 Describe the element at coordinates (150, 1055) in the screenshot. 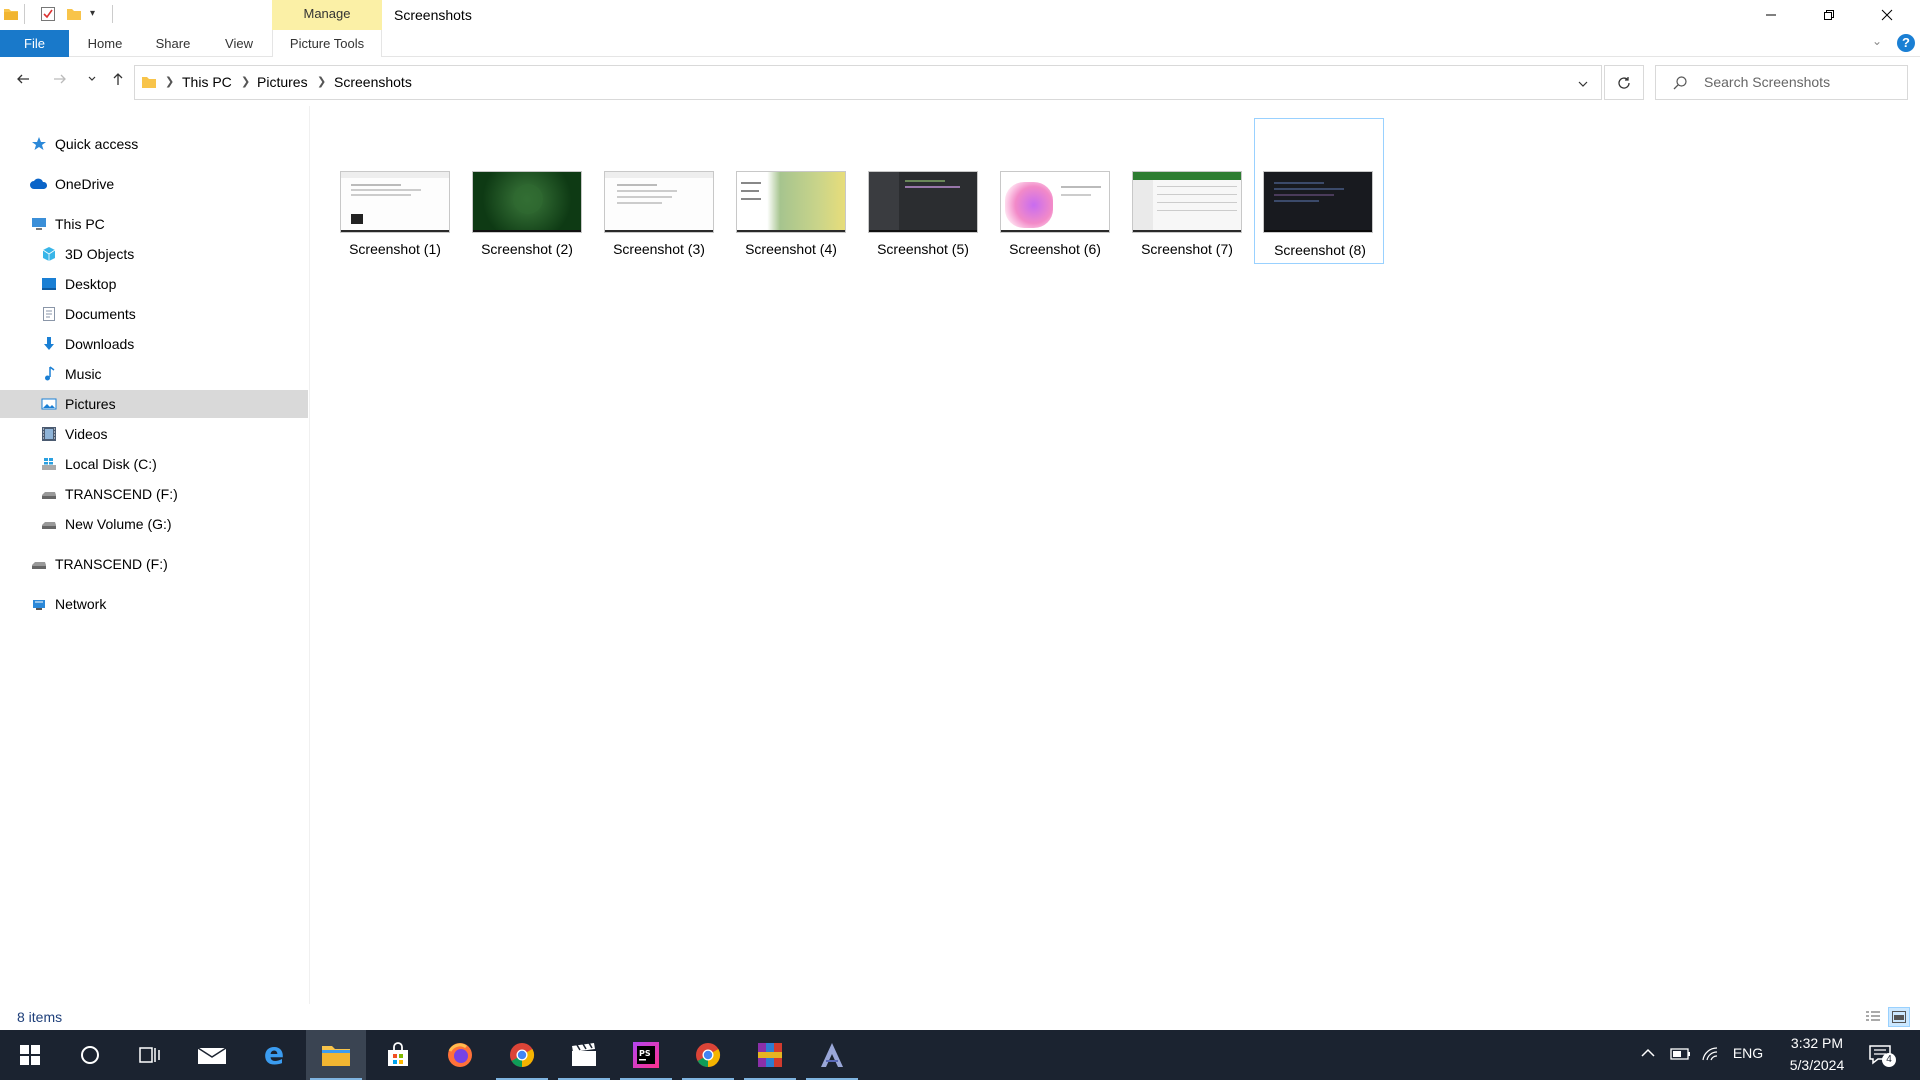

I see `task-view-icon` at that location.